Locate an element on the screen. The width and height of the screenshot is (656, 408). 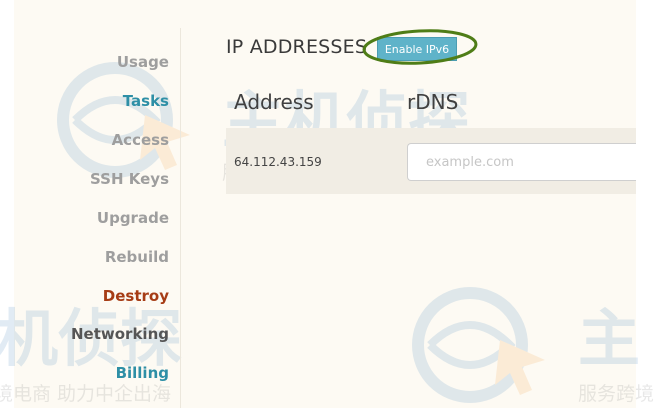
section-title: IP ADDRESSES is located at coordinates (297, 47).